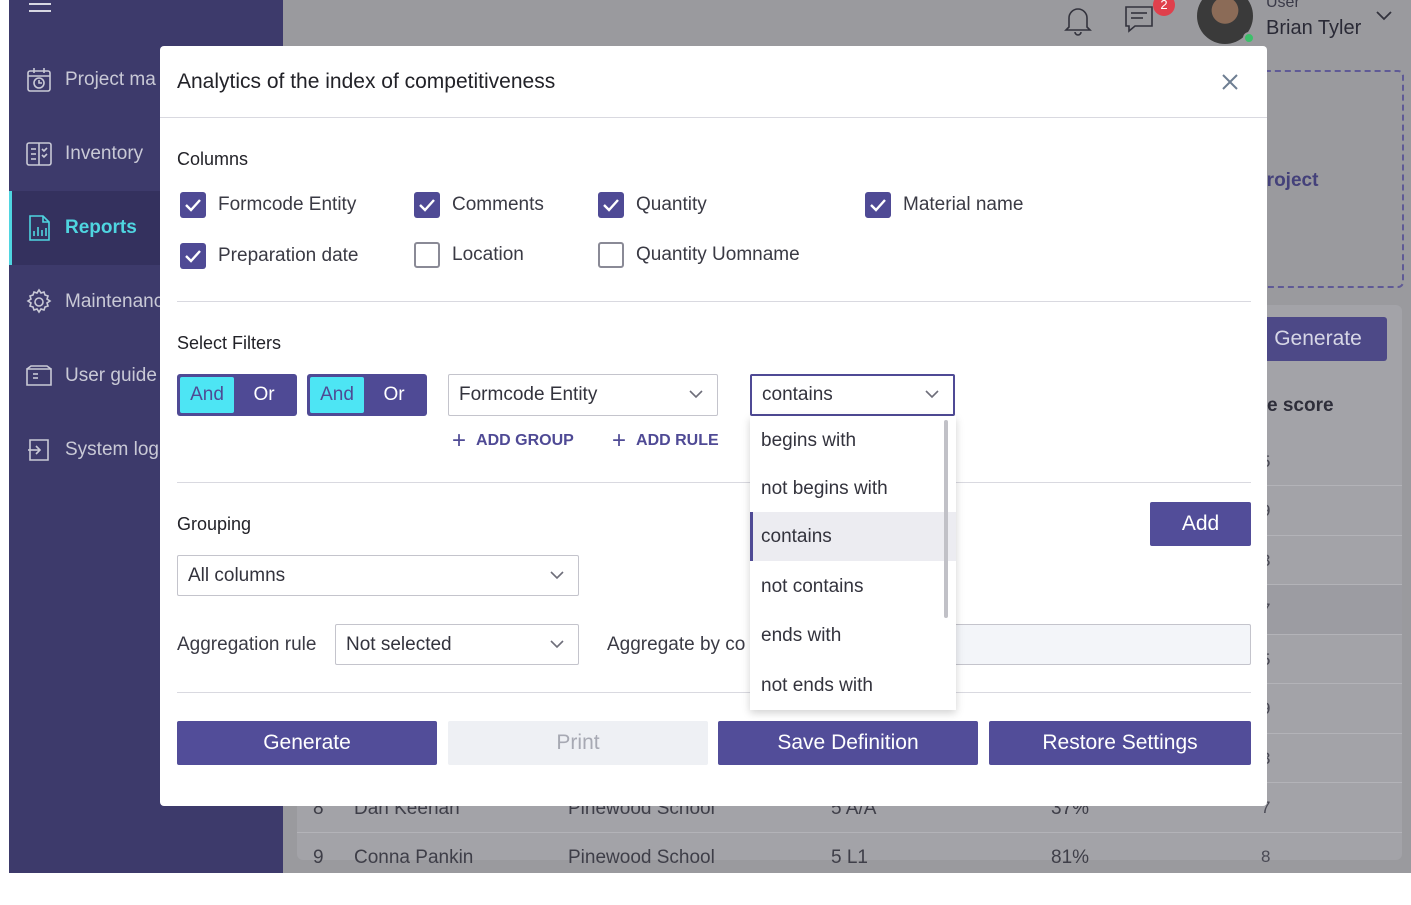 The image size is (1411, 905). I want to click on dropdown-option: not ends with, so click(853, 685).